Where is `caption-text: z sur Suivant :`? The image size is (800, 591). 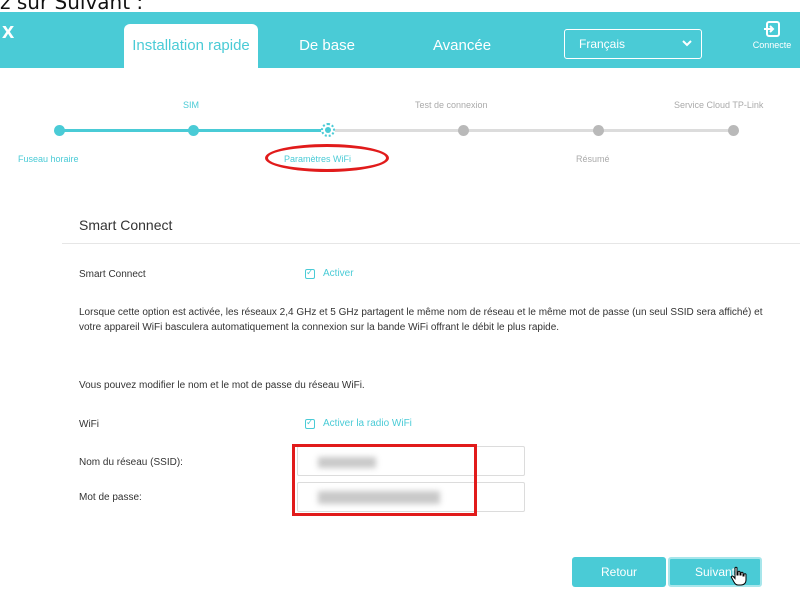
caption-text: z sur Suivant : is located at coordinates (72, 7).